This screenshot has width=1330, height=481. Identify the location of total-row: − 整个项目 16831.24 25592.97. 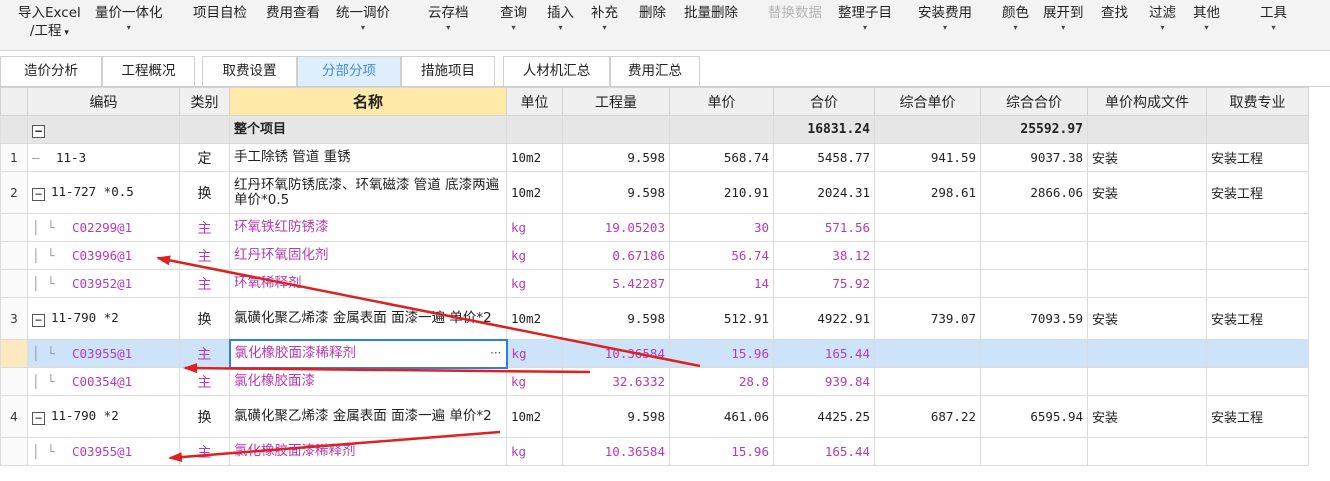
(654, 129).